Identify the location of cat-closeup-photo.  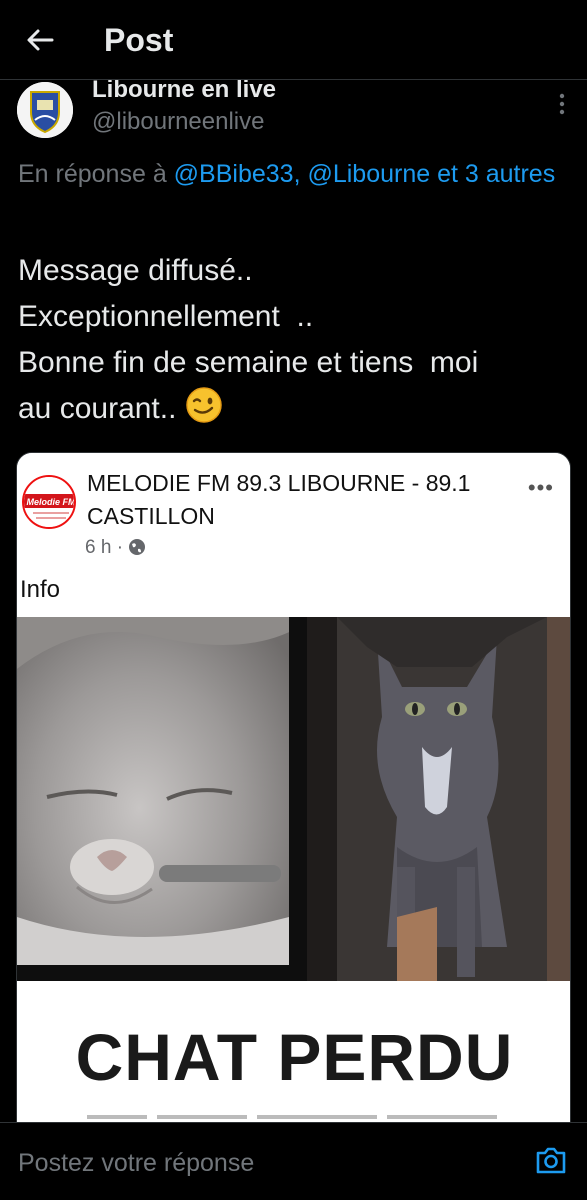
(153, 791).